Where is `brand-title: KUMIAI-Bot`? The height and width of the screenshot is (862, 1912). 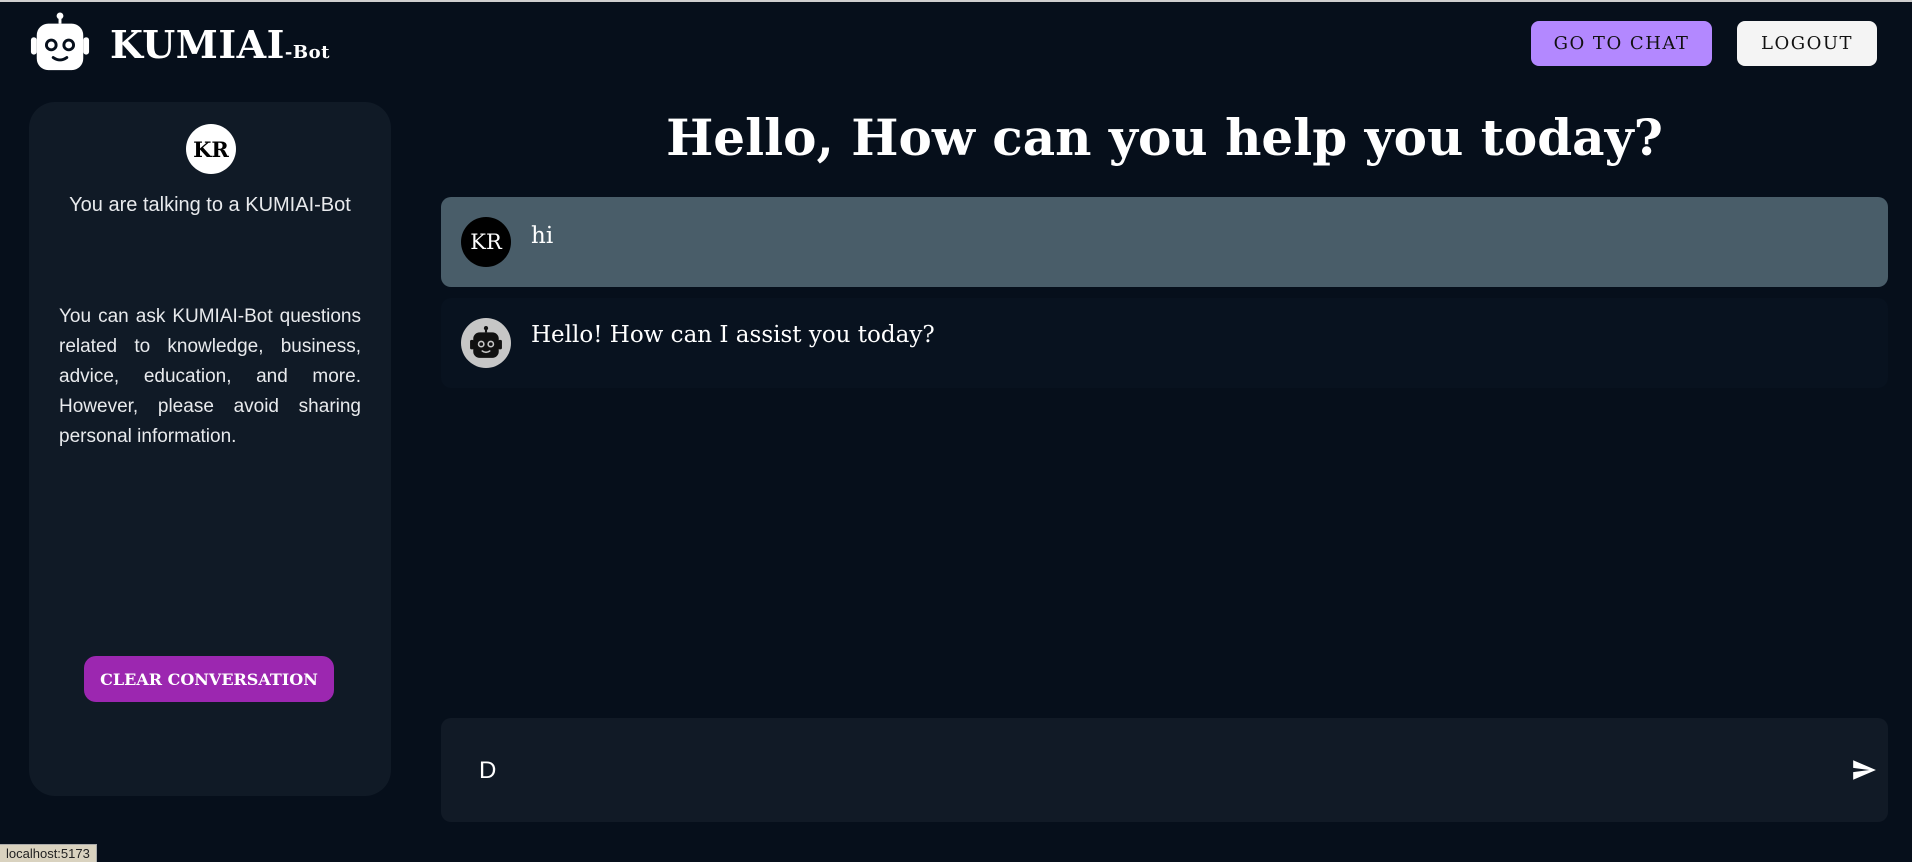 brand-title: KUMIAI-Bot is located at coordinates (220, 44).